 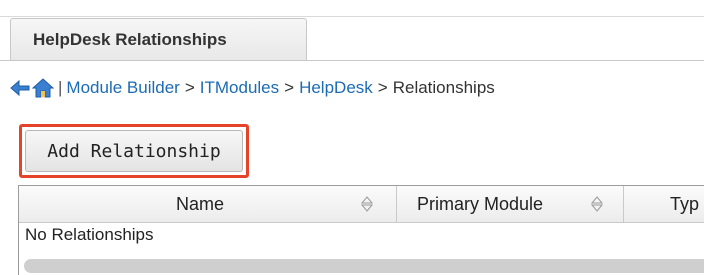 What do you see at coordinates (43, 88) in the screenshot?
I see `home-icon` at bounding box center [43, 88].